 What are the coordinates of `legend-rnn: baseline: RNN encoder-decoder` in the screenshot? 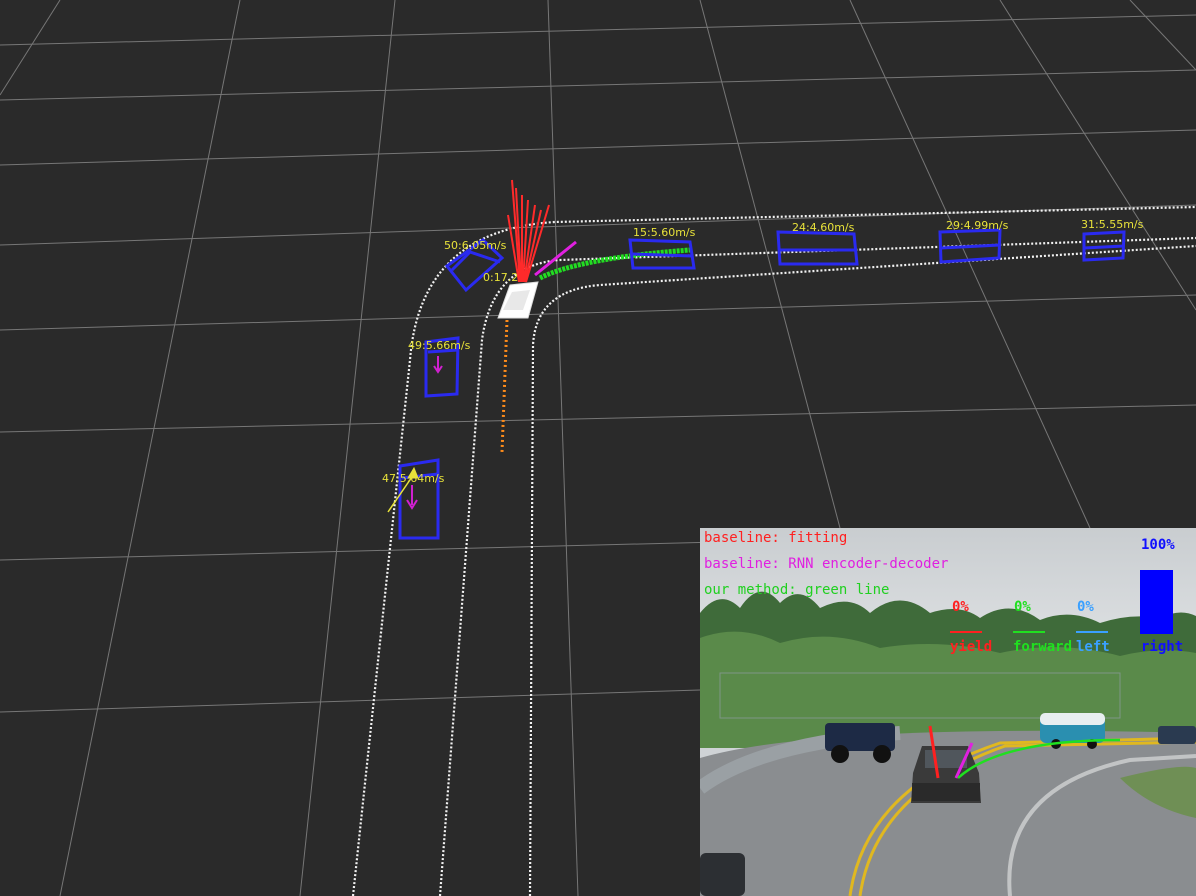 It's located at (826, 564).